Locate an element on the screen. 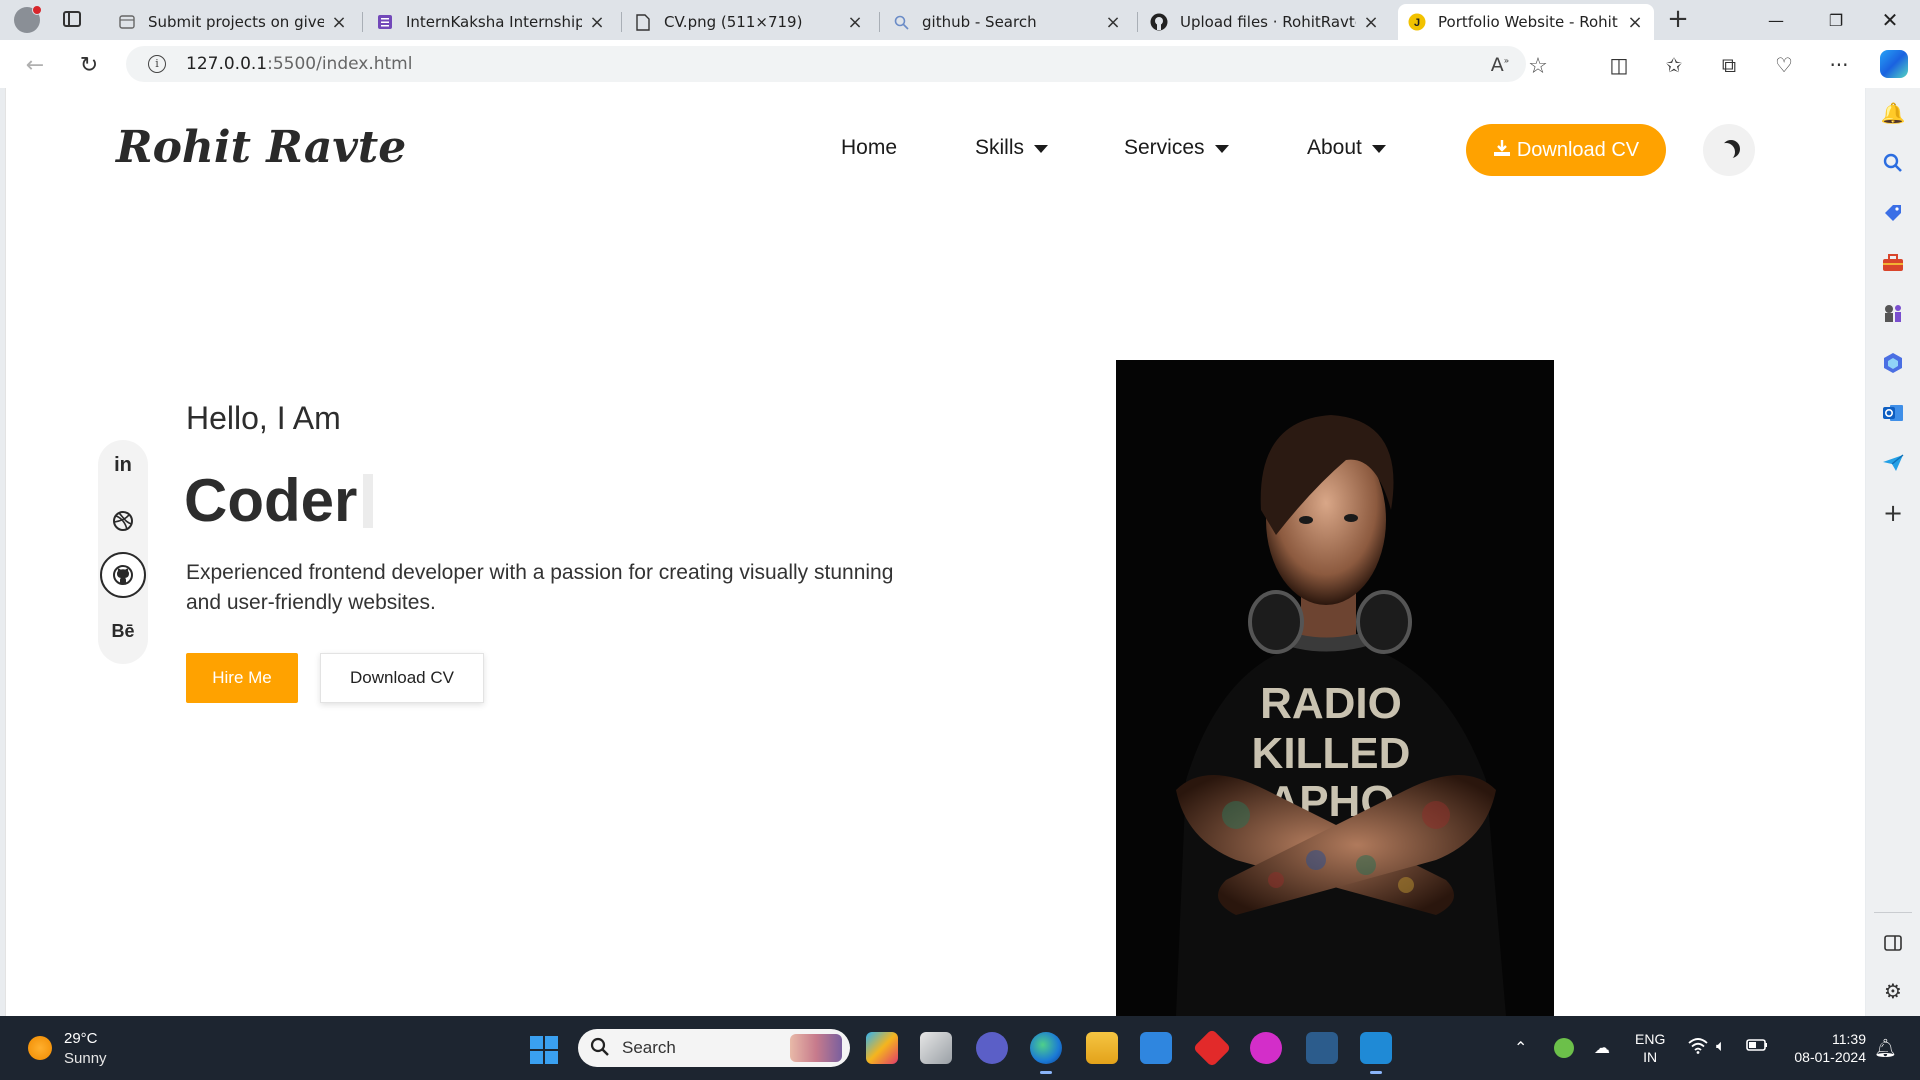  browser-tab: CV.png (511×719) × is located at coordinates (749, 22).